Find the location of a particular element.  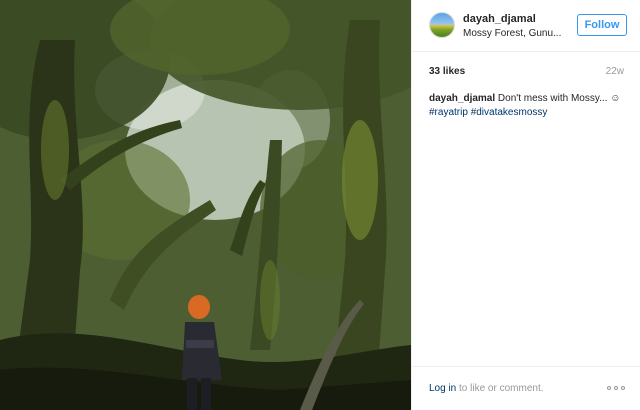

hashtag-divatakesmossy: #divatakesmossy is located at coordinates (509, 112).